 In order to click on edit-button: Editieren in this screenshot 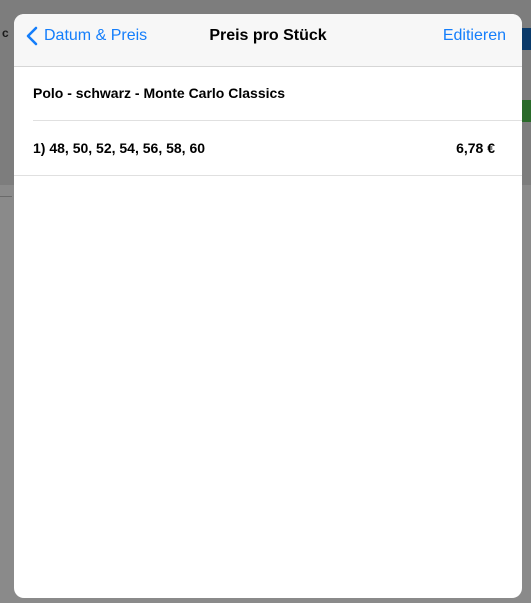, I will do `click(474, 36)`.